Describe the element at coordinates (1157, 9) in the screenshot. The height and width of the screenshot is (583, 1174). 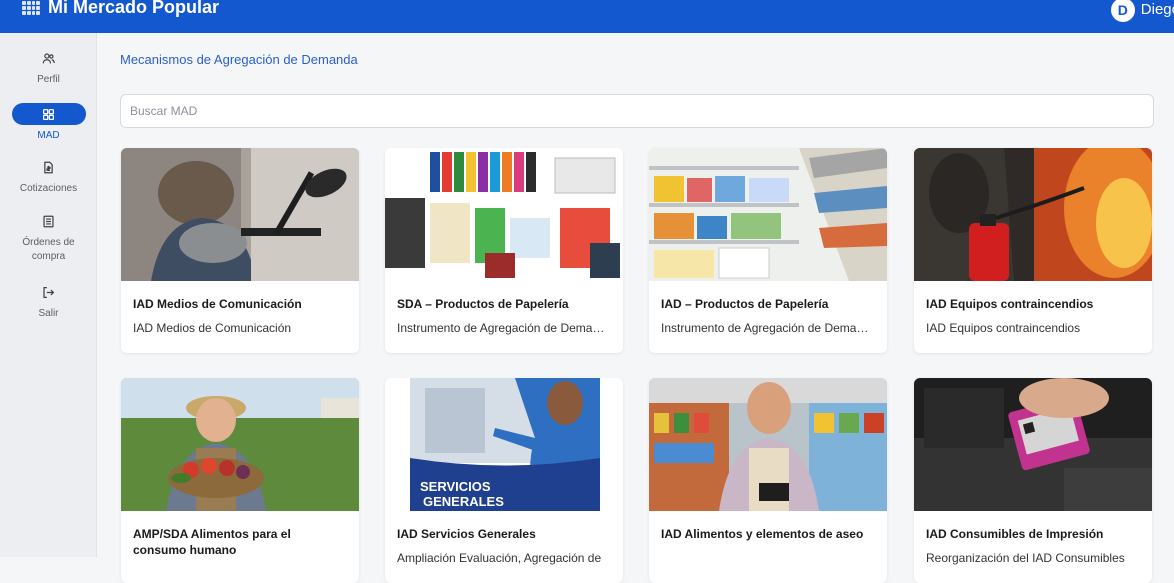
I see `user-name: Diego` at that location.